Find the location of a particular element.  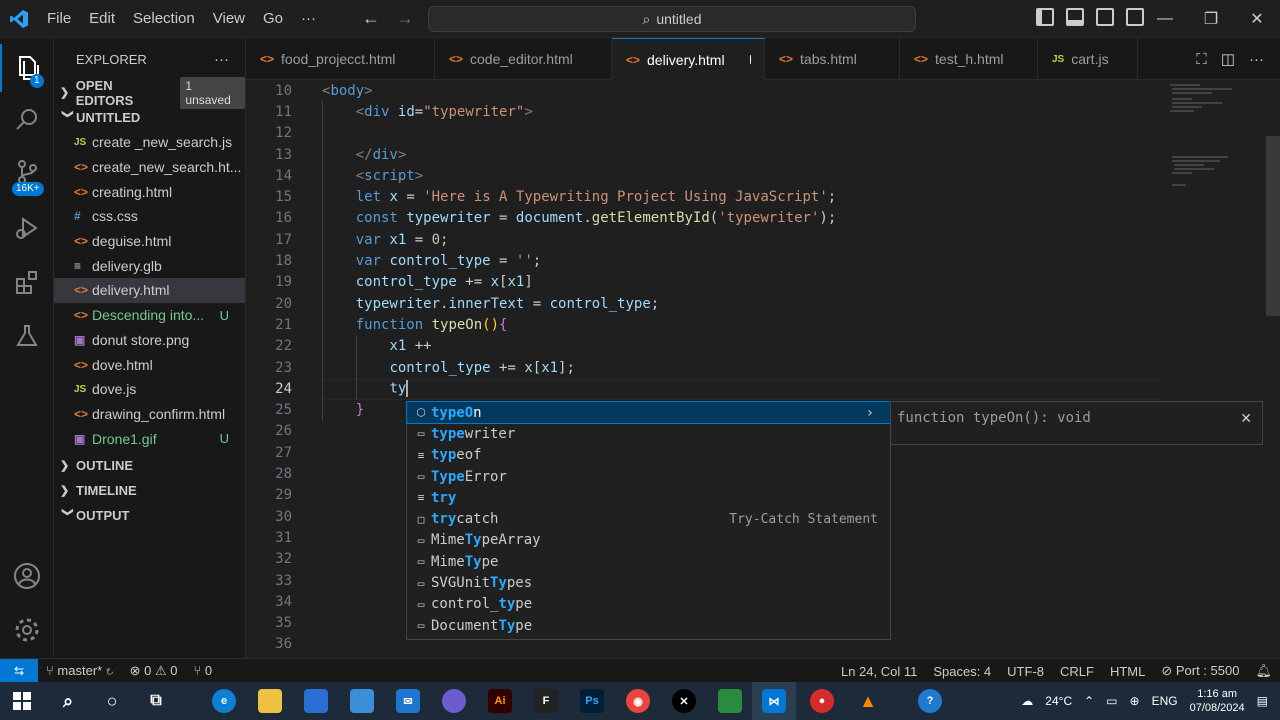

vscode-taskbar-icon: ⋈ is located at coordinates (774, 701).